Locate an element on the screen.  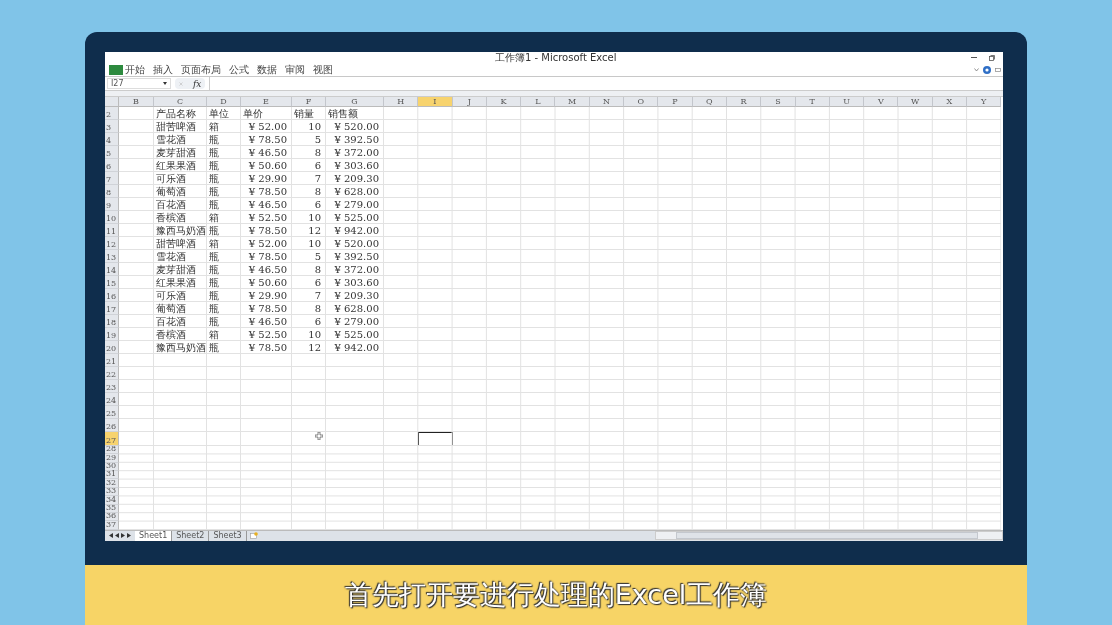
table-cell-text: 销售额 is located at coordinates (343, 113).